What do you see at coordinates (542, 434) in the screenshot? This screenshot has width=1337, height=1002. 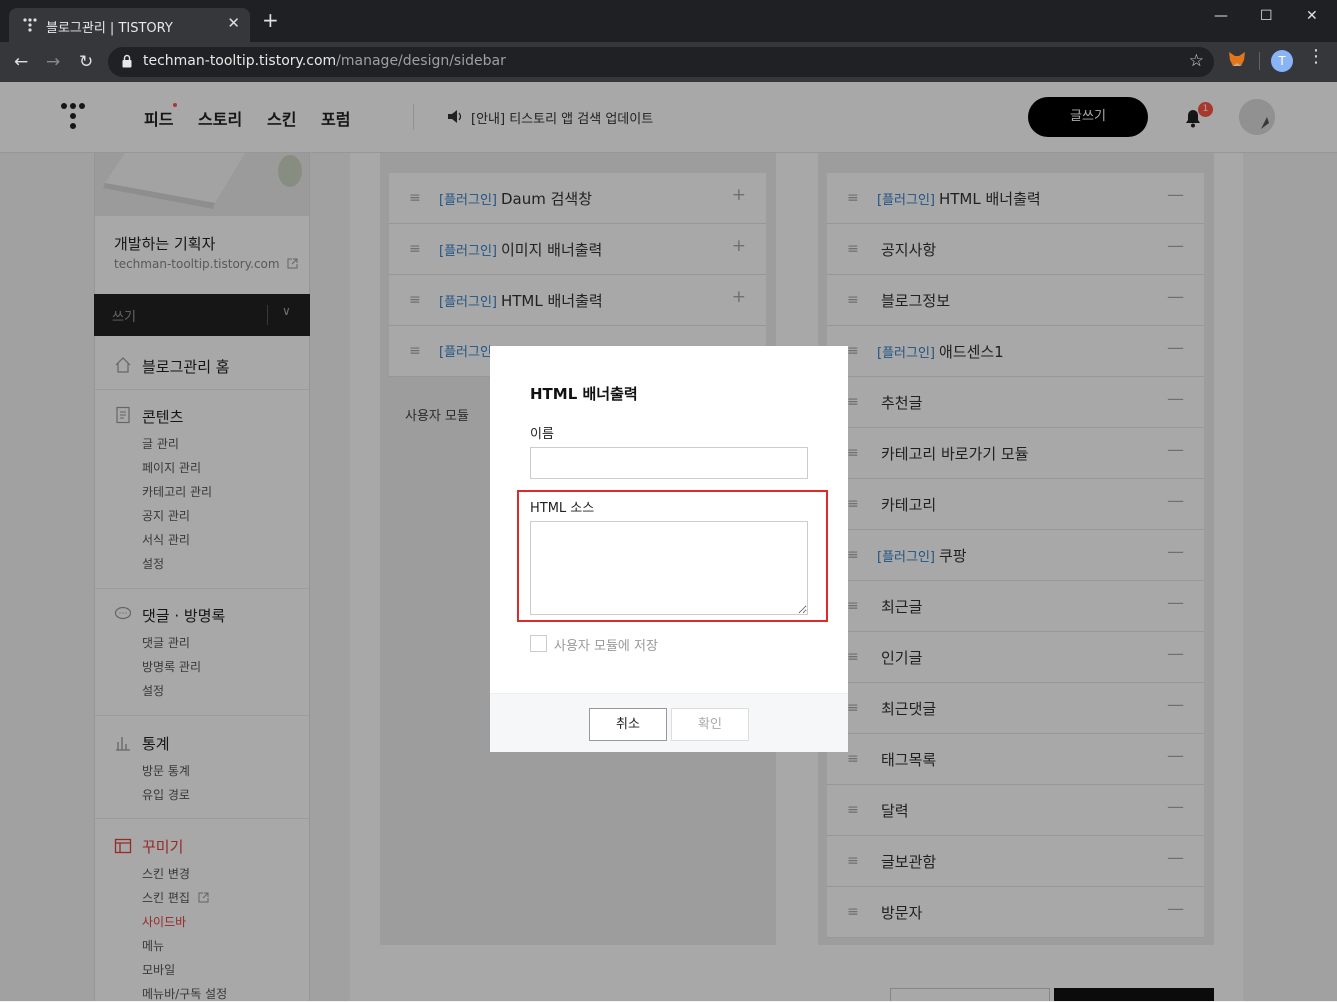 I see `name-label: 이름` at bounding box center [542, 434].